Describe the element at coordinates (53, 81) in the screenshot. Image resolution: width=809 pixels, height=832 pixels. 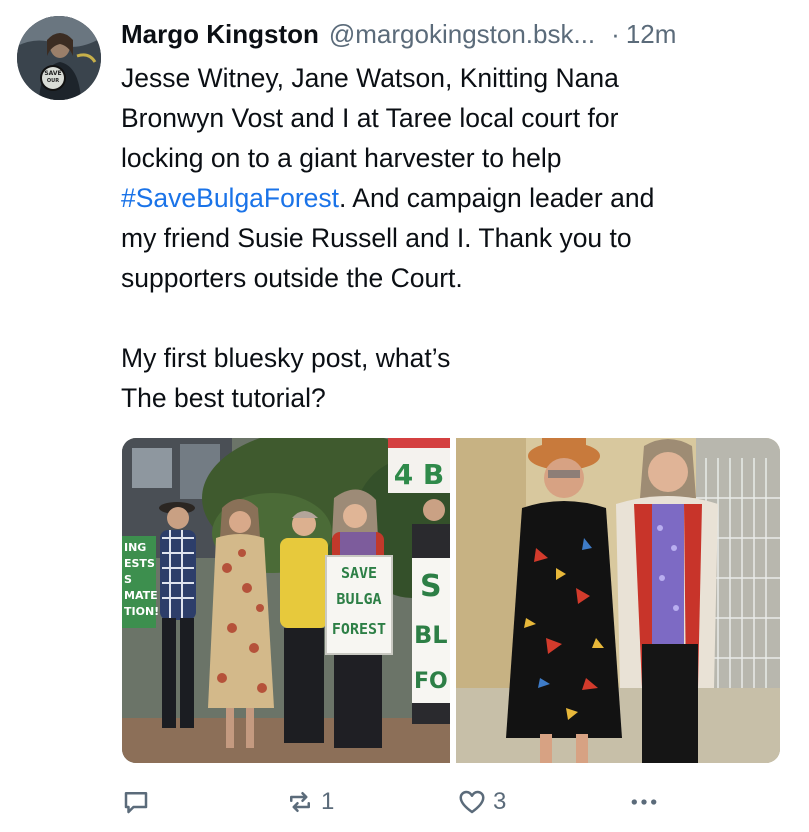
I see `svg-text: OUR` at that location.